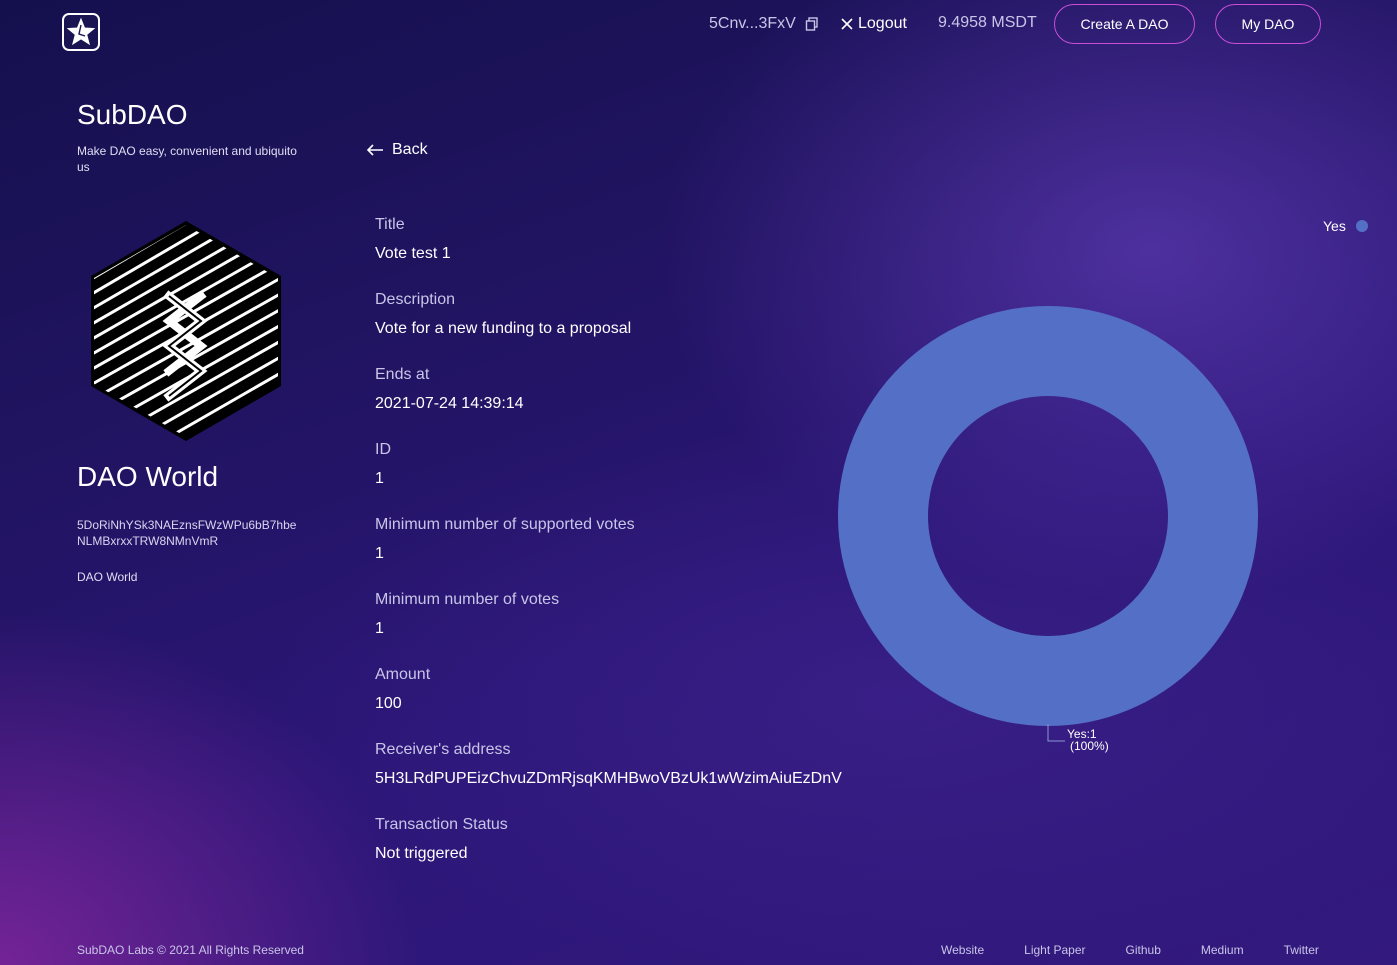 The image size is (1397, 965). I want to click on field-min-votes: Minimum number of votes 1, so click(608, 628).